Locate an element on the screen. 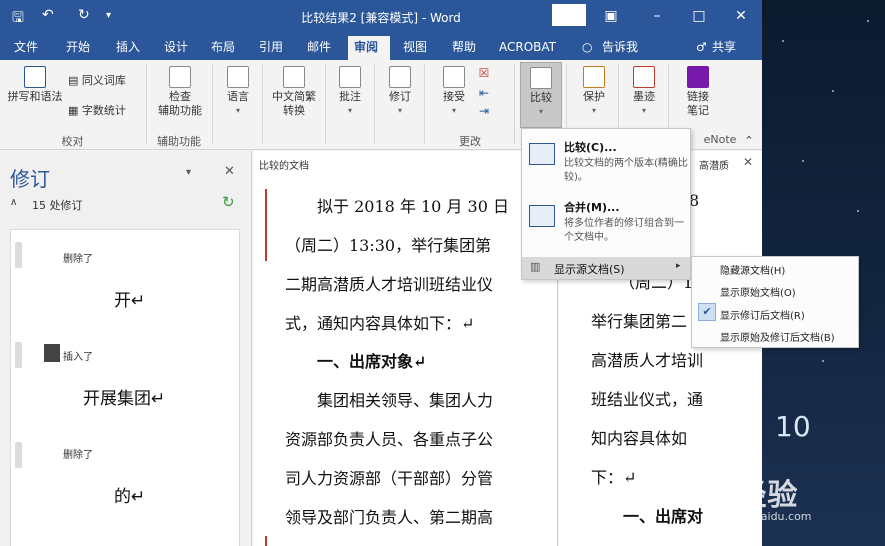 Image resolution: width=885 pixels, height=546 pixels. submenu-show-both: 显示原始及修订后文档(B) is located at coordinates (777, 336).